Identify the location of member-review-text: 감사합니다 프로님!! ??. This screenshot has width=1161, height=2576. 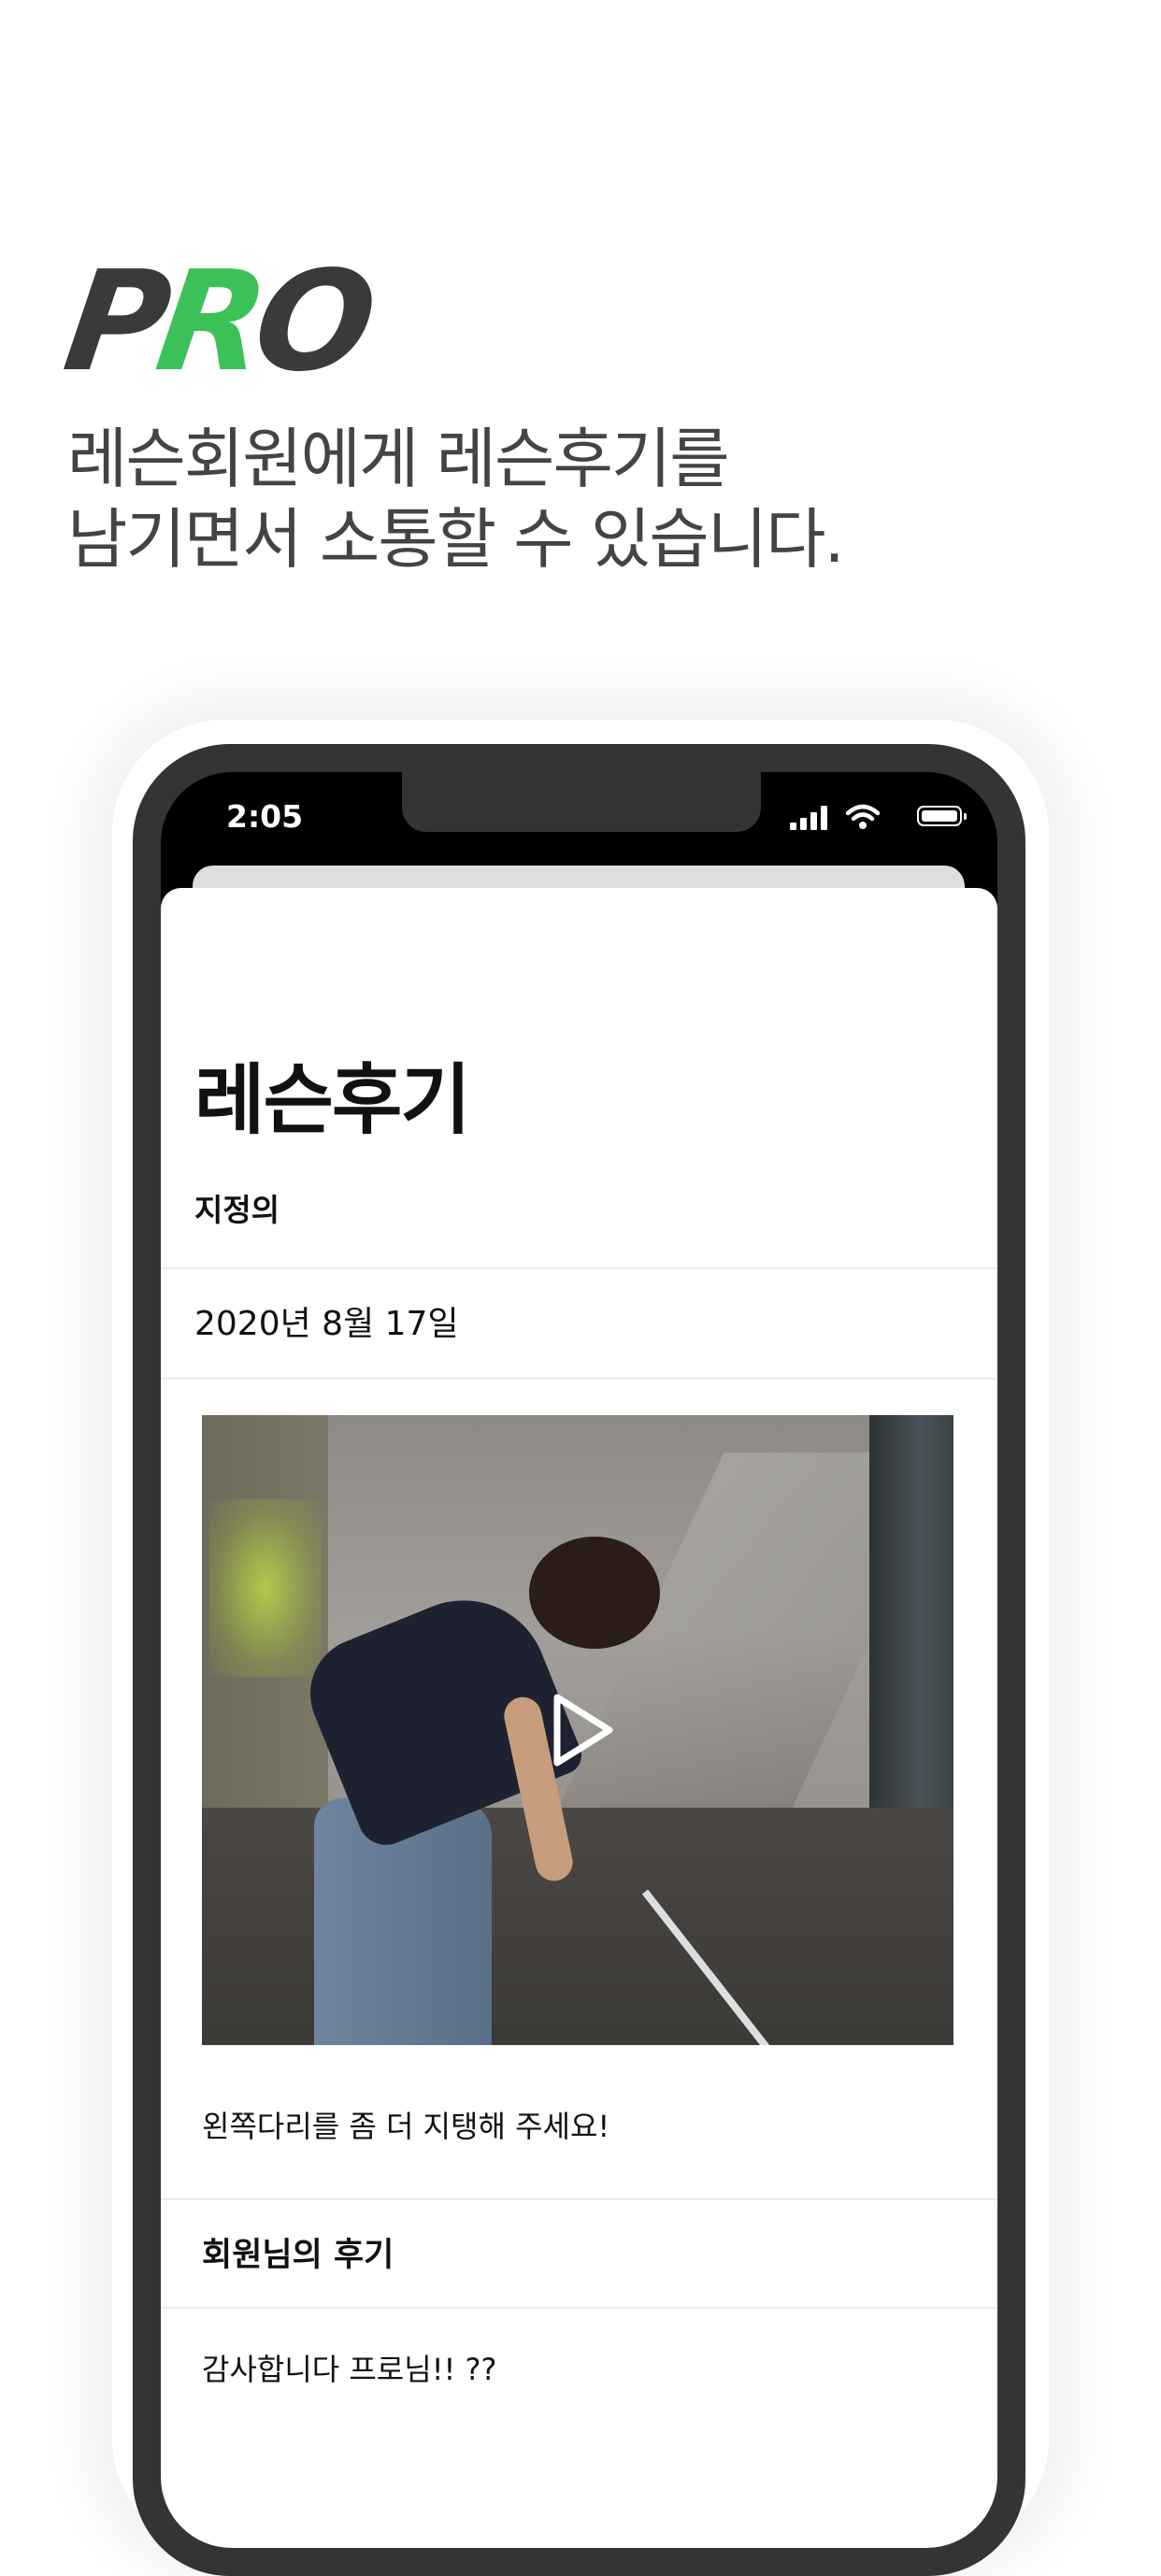
(349, 2369).